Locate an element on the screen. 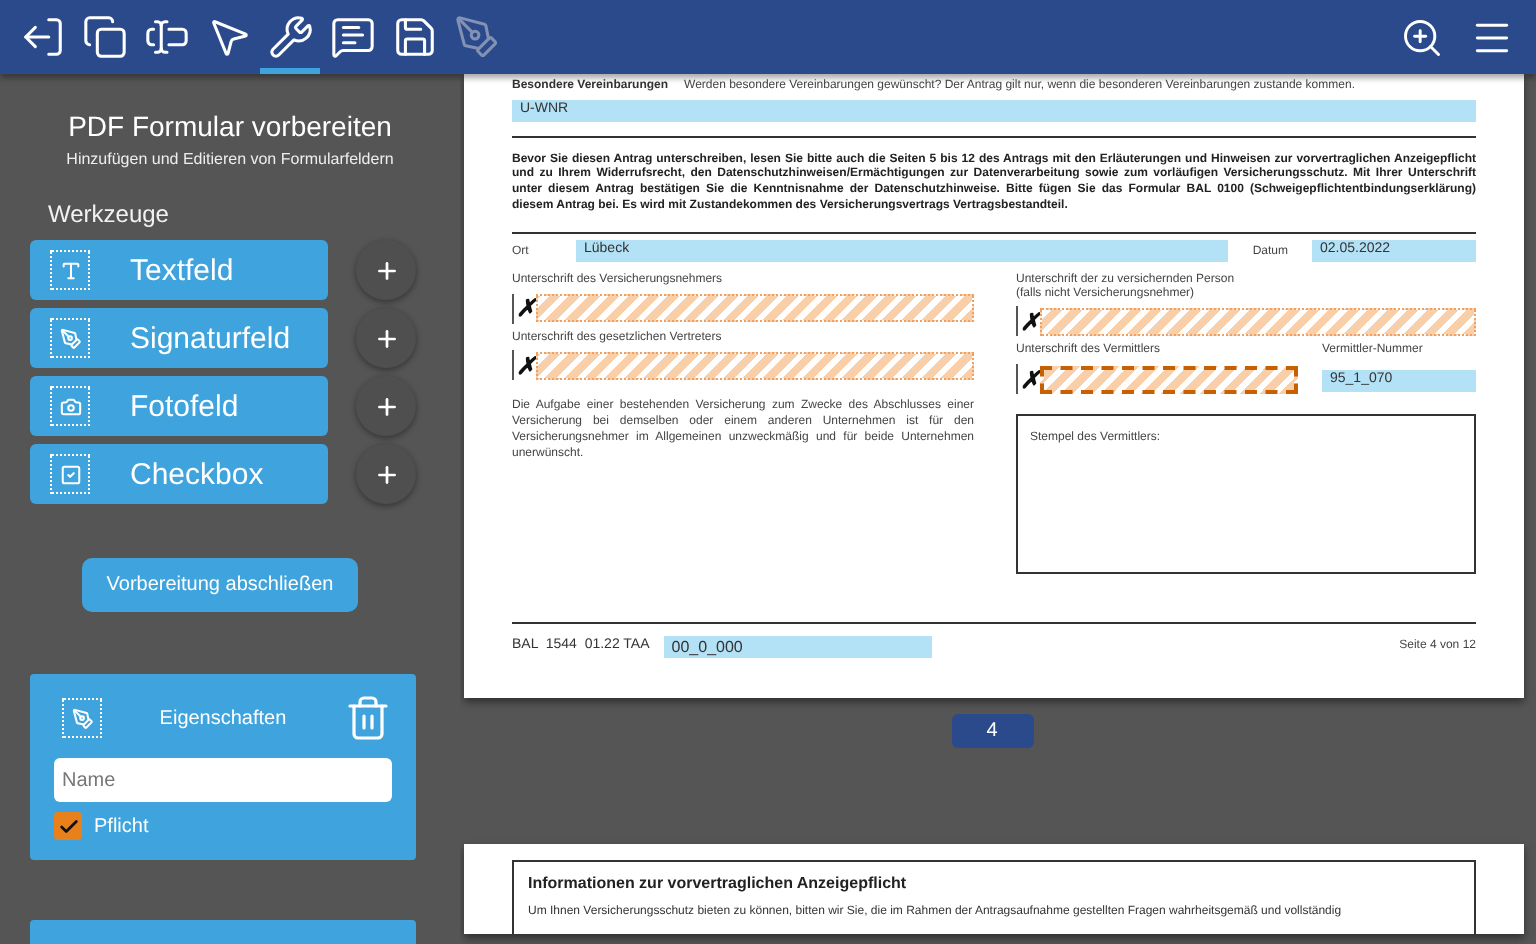 This screenshot has height=944, width=1536. panel-title: Eigenschaften is located at coordinates (223, 718).